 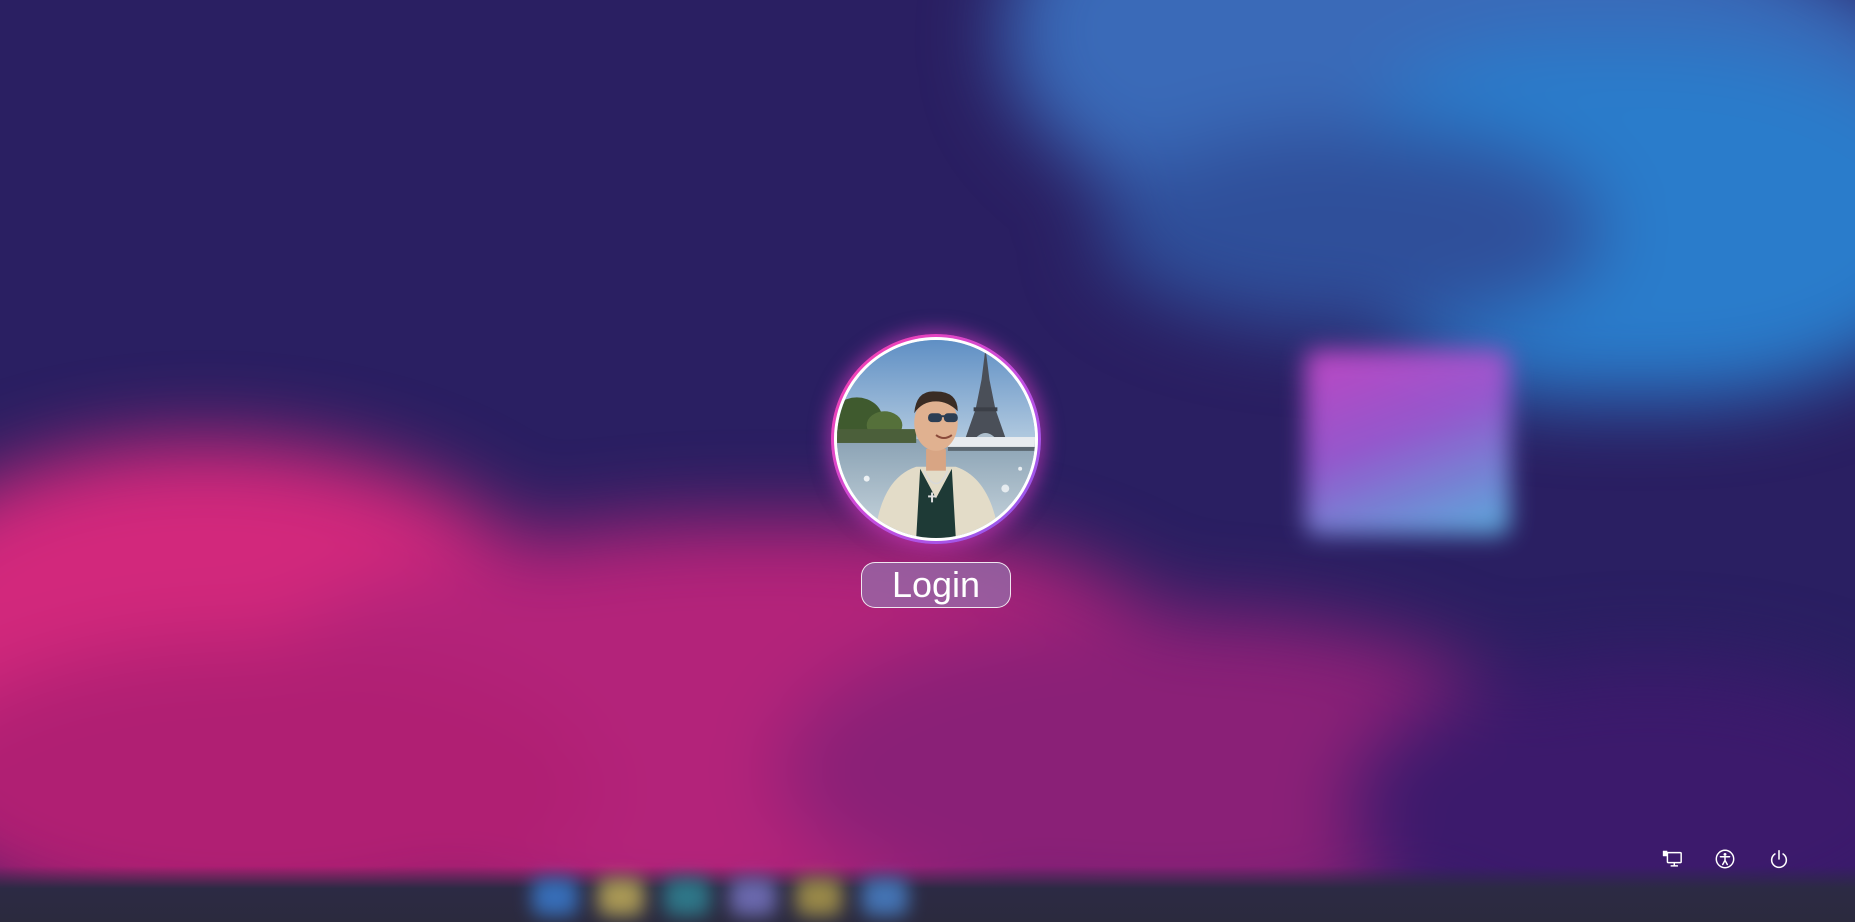 What do you see at coordinates (936, 585) in the screenshot?
I see `login-button: Login` at bounding box center [936, 585].